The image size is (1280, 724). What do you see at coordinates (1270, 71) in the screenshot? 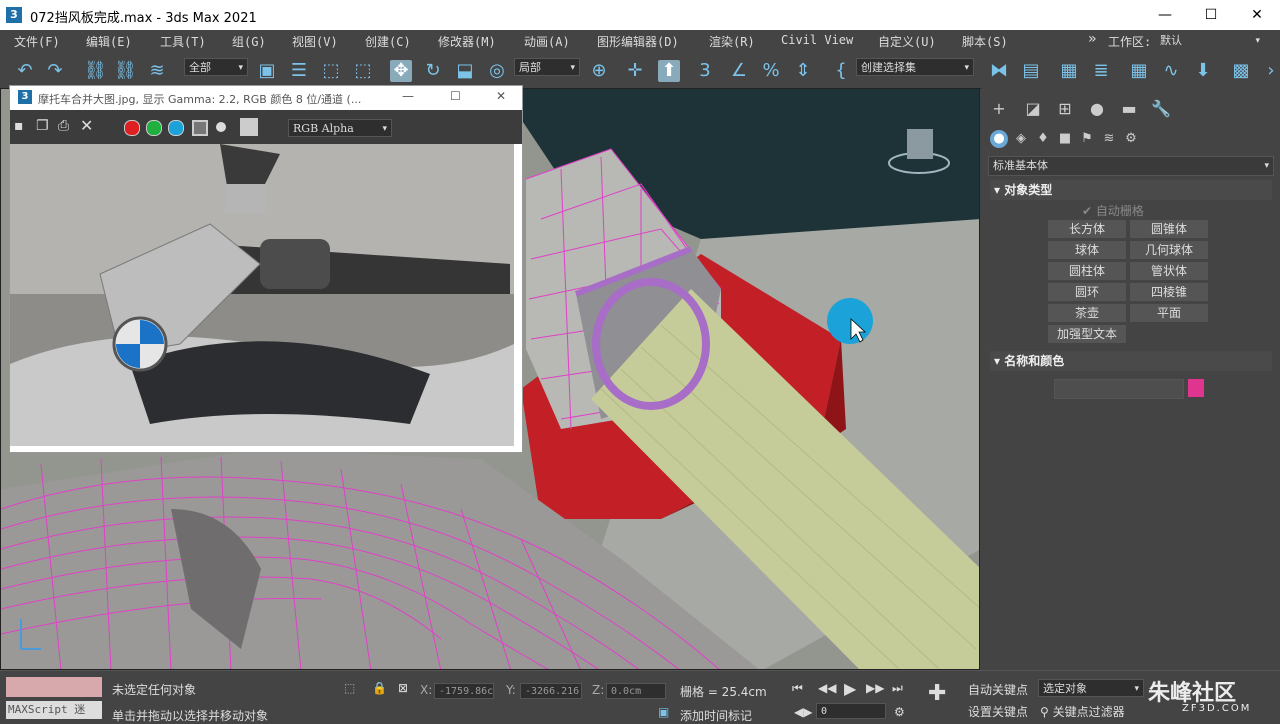
I see `toolbar-scroll-icon: ›` at bounding box center [1270, 71].